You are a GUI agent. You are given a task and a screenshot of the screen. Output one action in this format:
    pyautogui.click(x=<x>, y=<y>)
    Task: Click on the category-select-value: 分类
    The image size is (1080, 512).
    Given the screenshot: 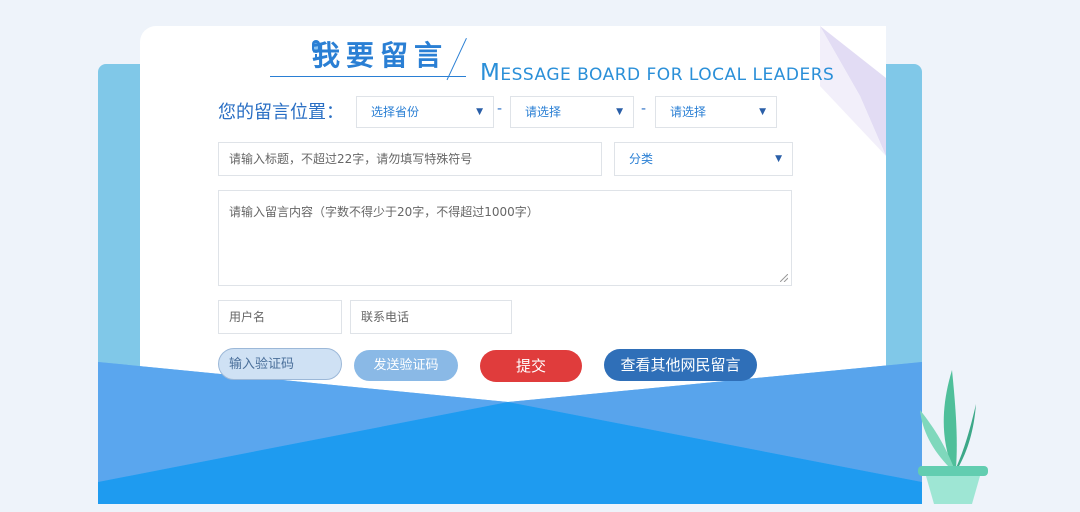 What is the action you would take?
    pyautogui.click(x=641, y=159)
    